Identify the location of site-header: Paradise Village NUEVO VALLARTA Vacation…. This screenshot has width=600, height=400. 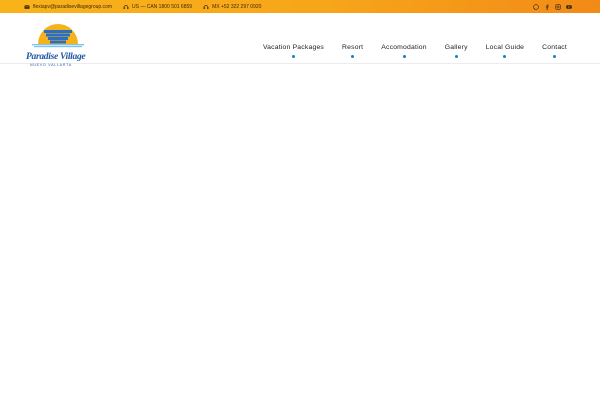
(300, 40).